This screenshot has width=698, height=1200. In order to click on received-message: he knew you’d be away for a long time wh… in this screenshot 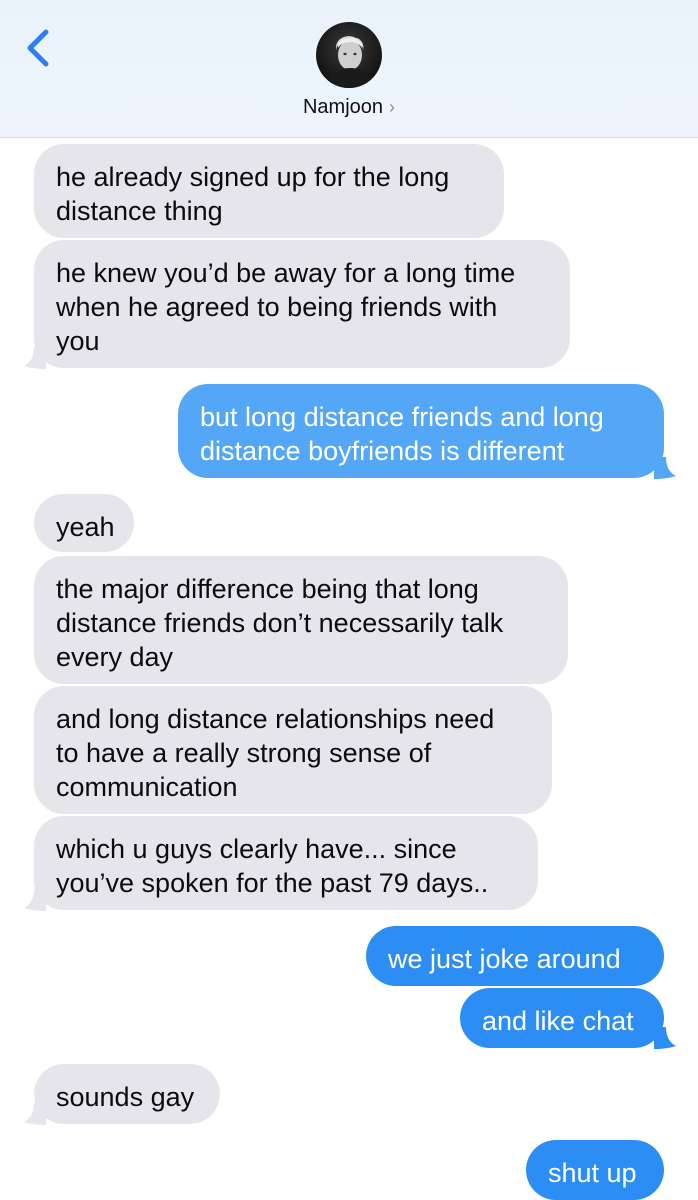, I will do `click(302, 304)`.